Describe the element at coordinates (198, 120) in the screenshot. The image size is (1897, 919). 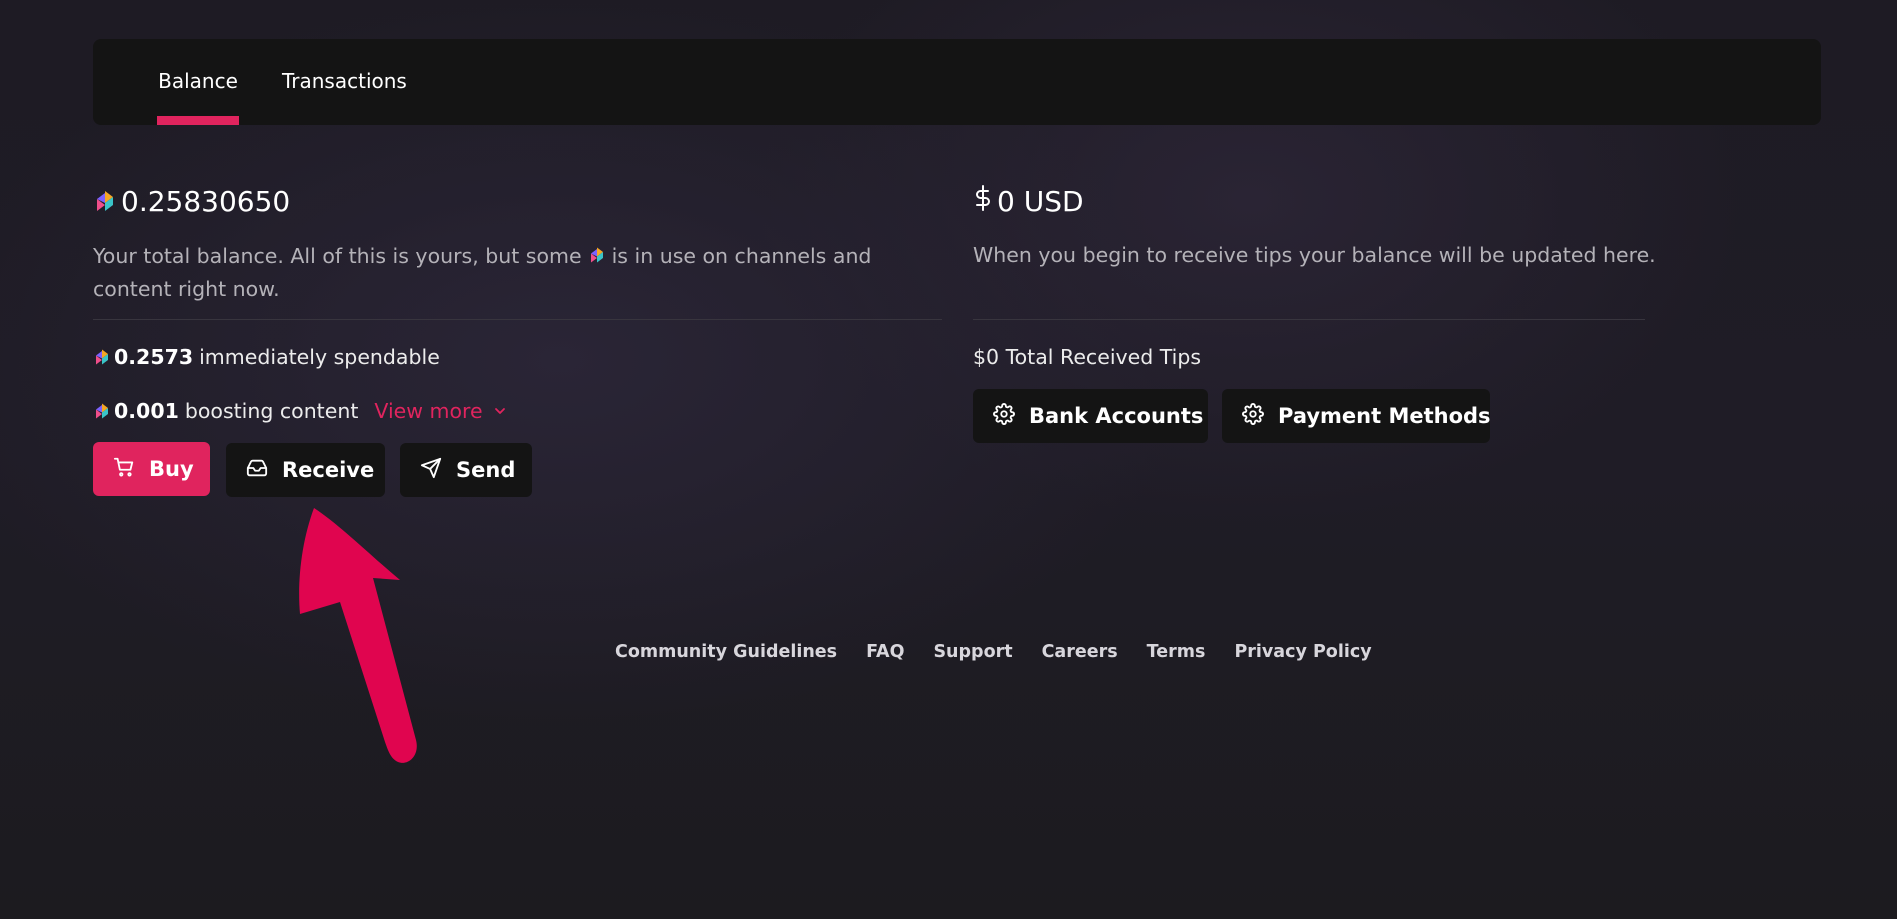
I see `active-tab-indicator` at that location.